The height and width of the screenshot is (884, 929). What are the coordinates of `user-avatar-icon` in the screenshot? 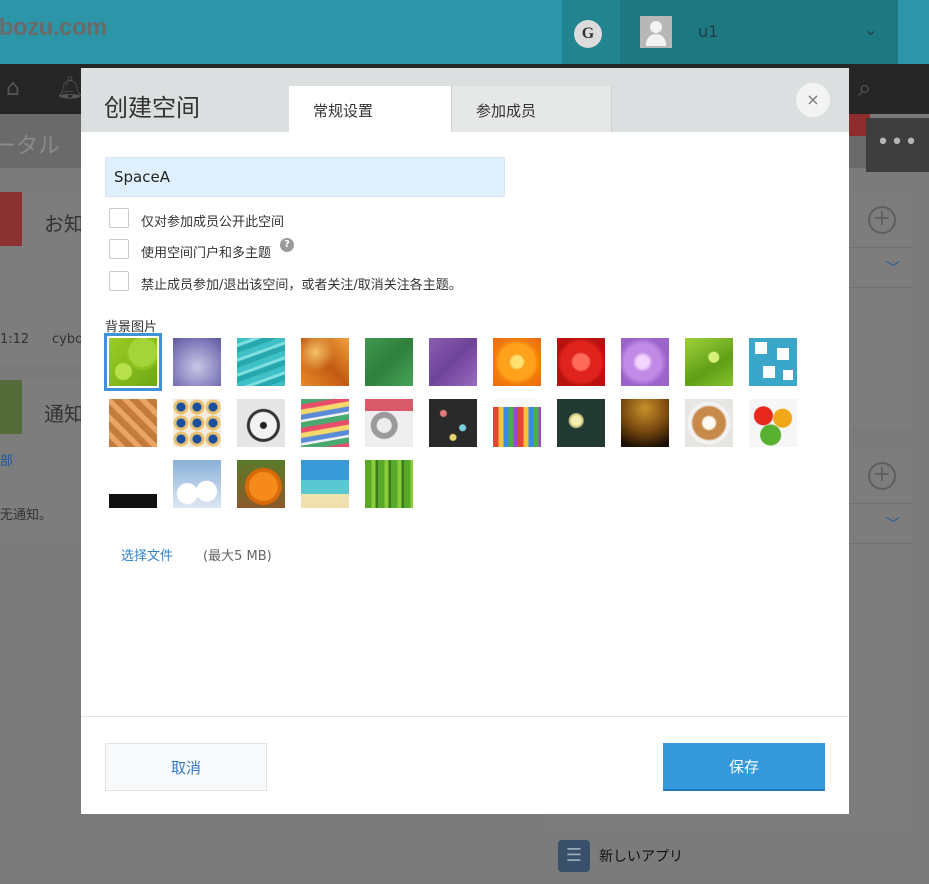 It's located at (656, 32).